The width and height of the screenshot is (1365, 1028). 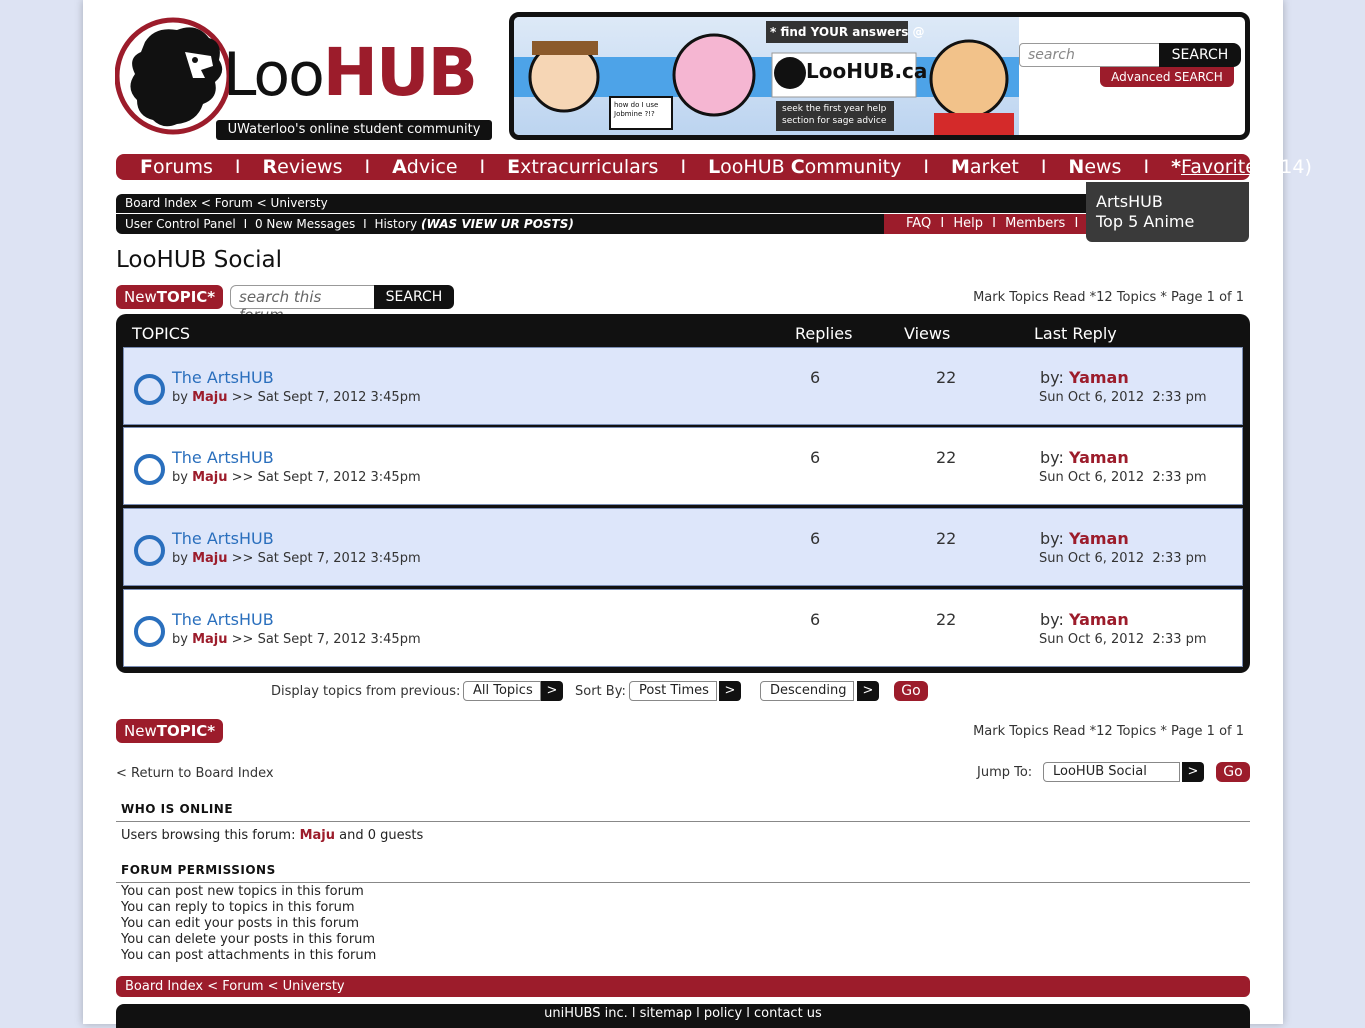 I want to click on nav-community-initial: L, so click(x=714, y=167).